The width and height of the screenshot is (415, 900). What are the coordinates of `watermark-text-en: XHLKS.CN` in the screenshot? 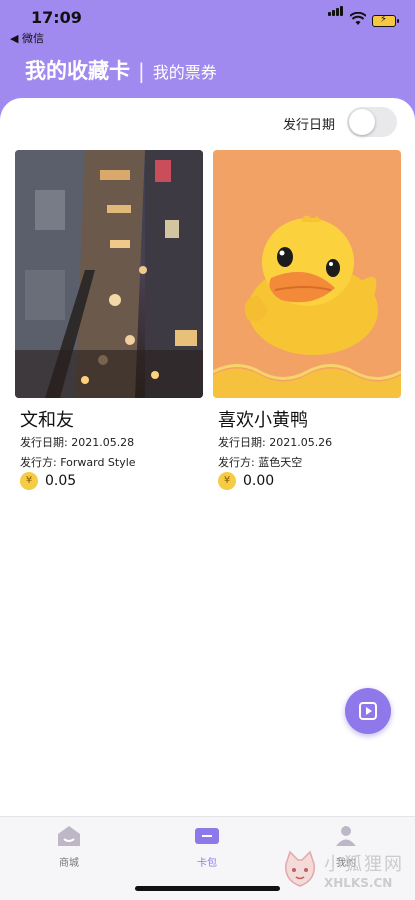 It's located at (358, 883).